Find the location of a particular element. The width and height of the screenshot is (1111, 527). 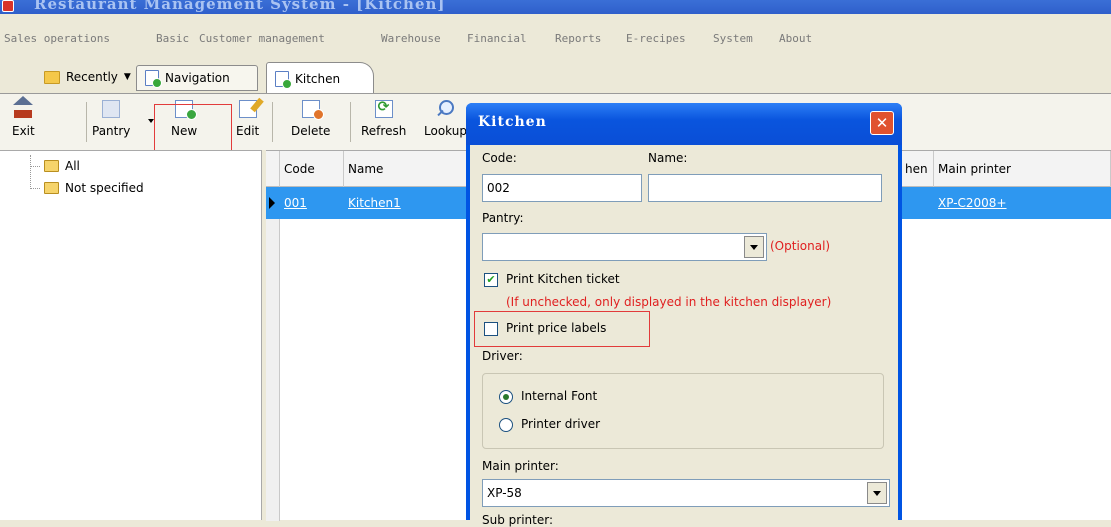

tree-item-not-specified: Not specified is located at coordinates (87, 188).